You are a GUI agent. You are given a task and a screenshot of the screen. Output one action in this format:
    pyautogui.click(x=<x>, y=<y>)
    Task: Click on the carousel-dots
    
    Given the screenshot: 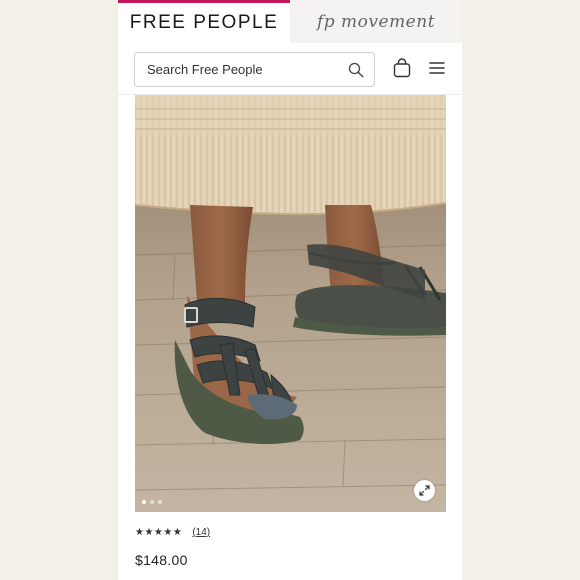 What is the action you would take?
    pyautogui.click(x=152, y=502)
    